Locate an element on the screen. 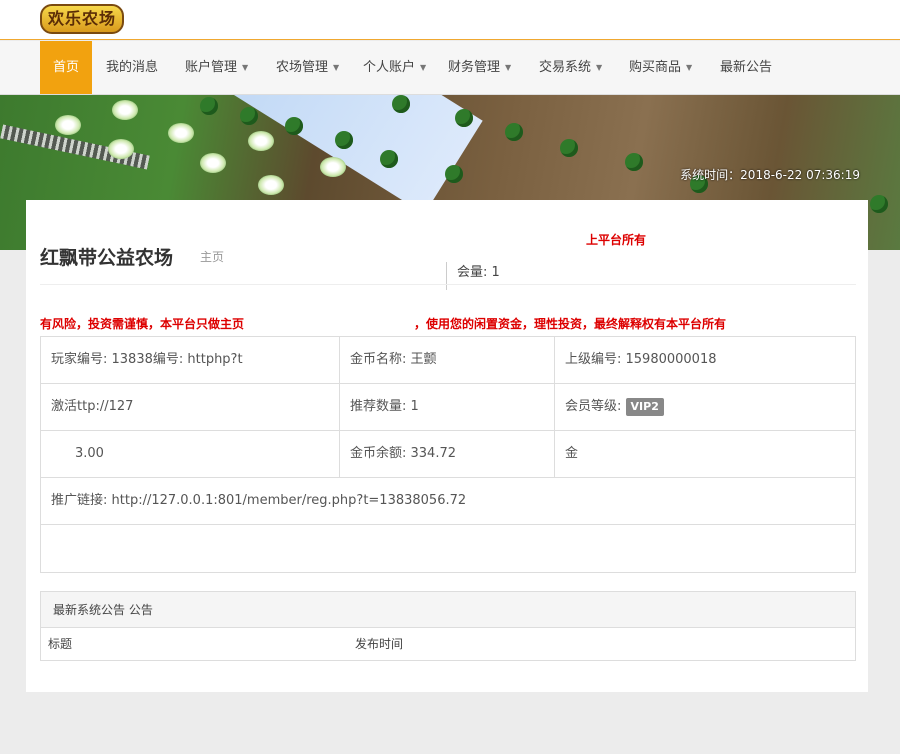  other-field: 金 is located at coordinates (572, 453).